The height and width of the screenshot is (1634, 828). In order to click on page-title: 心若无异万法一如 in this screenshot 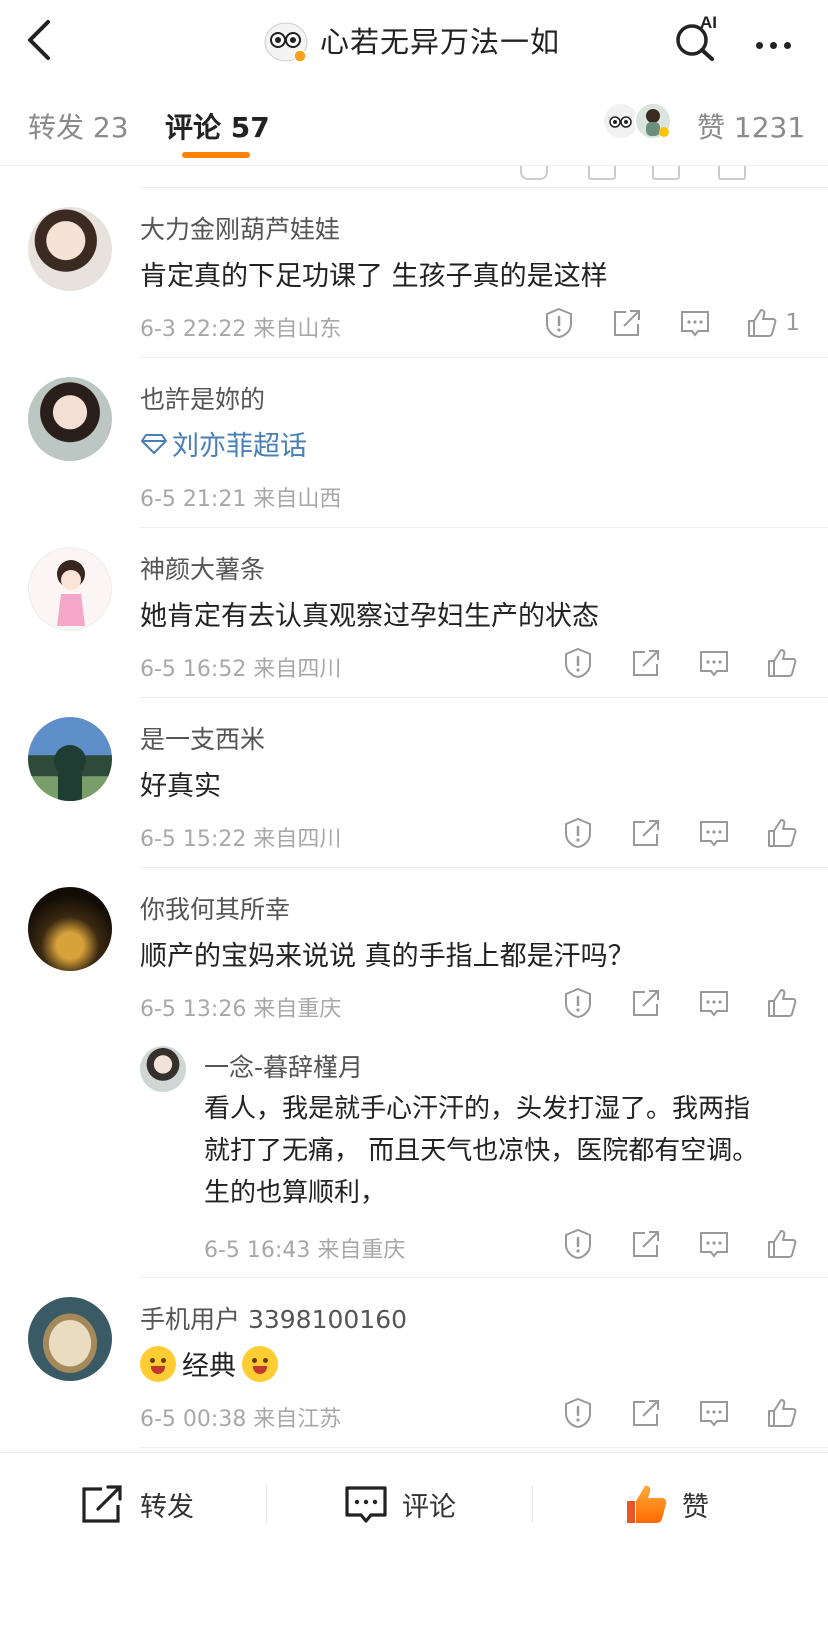, I will do `click(440, 42)`.